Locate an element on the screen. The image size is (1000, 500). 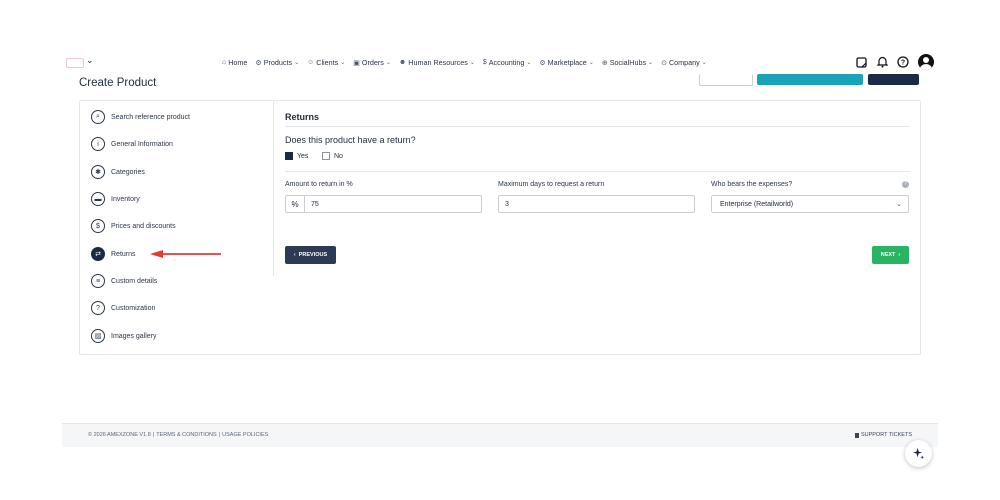
nav-label: Marketplace is located at coordinates (567, 62).